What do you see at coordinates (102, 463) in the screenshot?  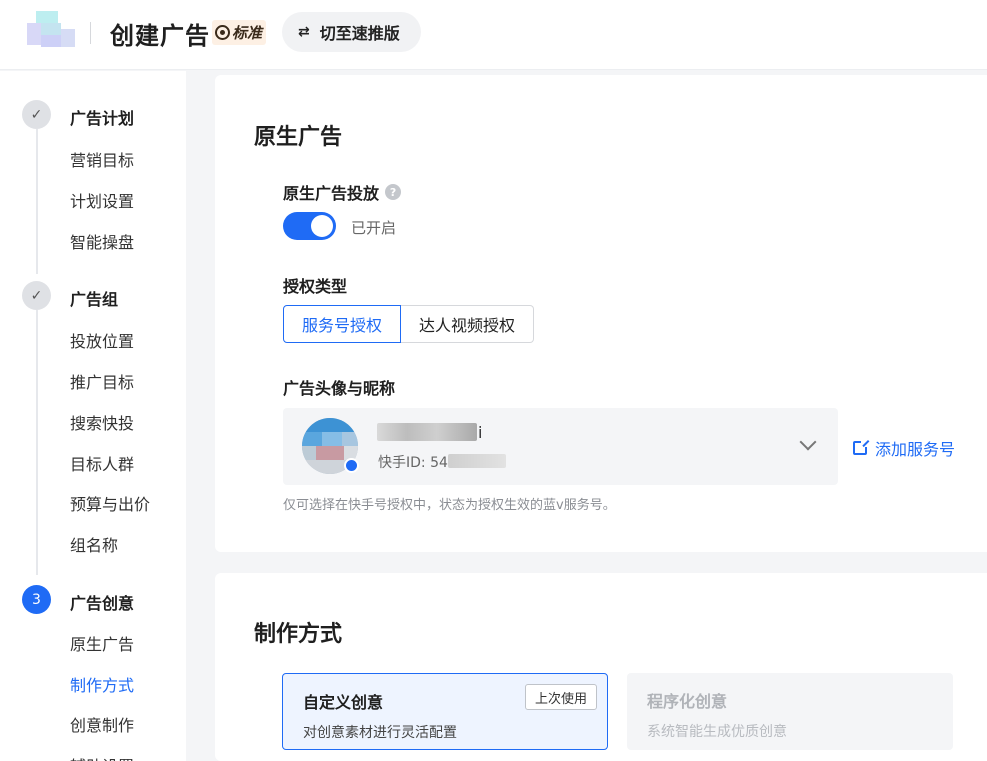 I see `sidebar-item-target-audience: 目标人群` at bounding box center [102, 463].